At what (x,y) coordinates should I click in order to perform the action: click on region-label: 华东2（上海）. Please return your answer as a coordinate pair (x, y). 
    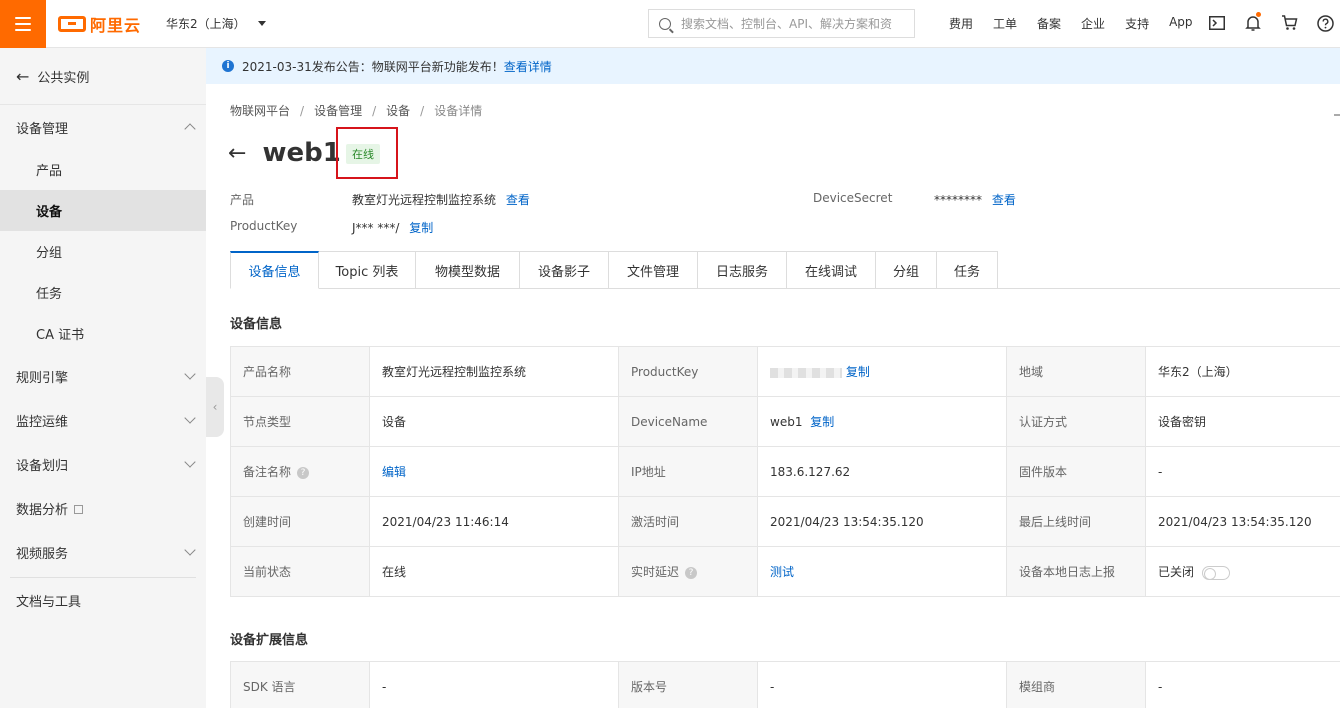
    Looking at the image, I should click on (206, 24).